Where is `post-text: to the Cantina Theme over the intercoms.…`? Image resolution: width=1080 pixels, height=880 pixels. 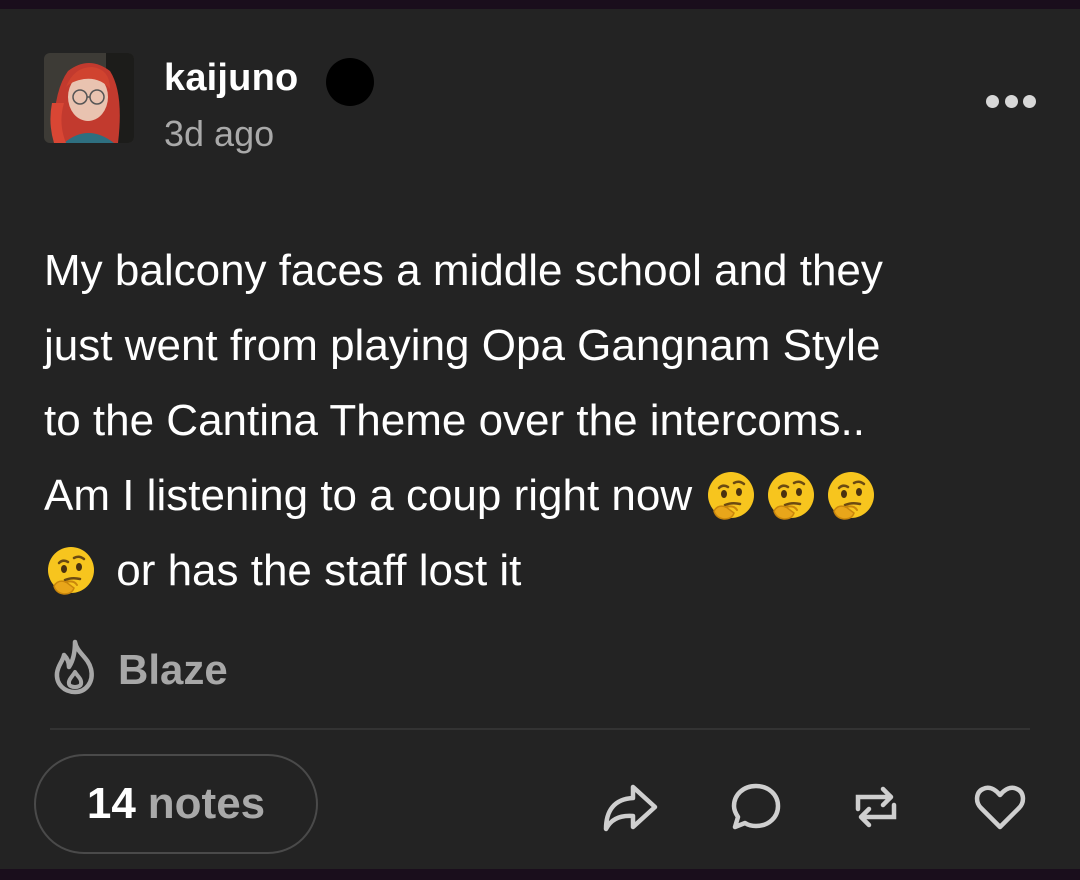 post-text: to the Cantina Theme over the intercoms.… is located at coordinates (454, 420).